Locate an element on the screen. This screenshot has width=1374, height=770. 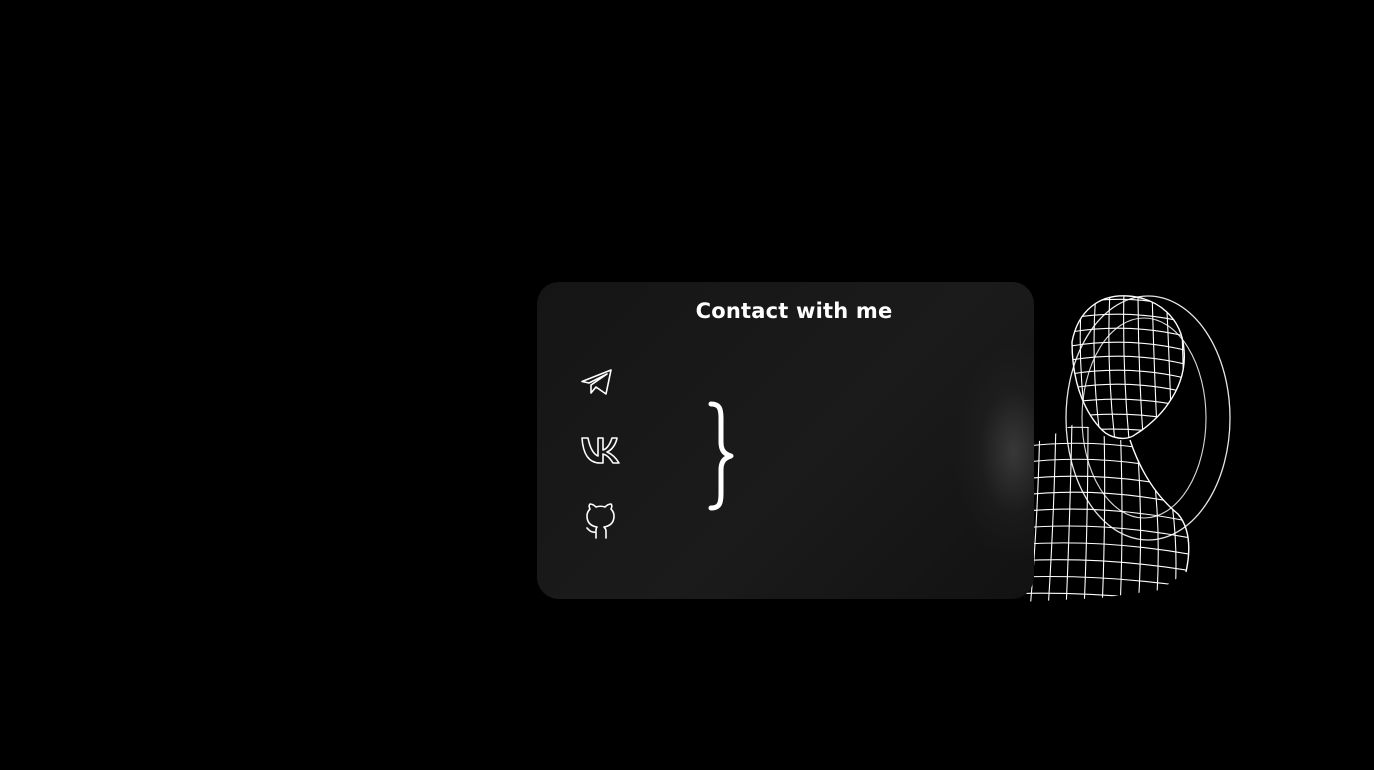
contact-card-title: Contact with me is located at coordinates (794, 311).